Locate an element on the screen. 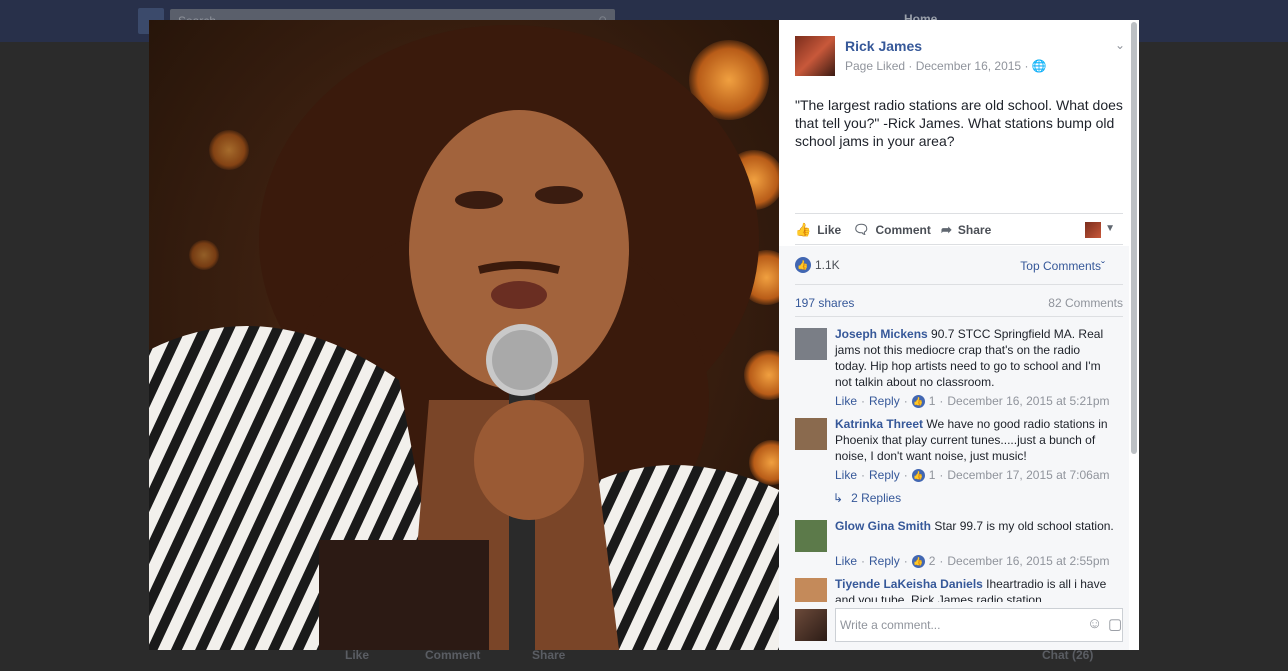  comment-text: Star 99.7 is my old school station. is located at coordinates (1022, 526).